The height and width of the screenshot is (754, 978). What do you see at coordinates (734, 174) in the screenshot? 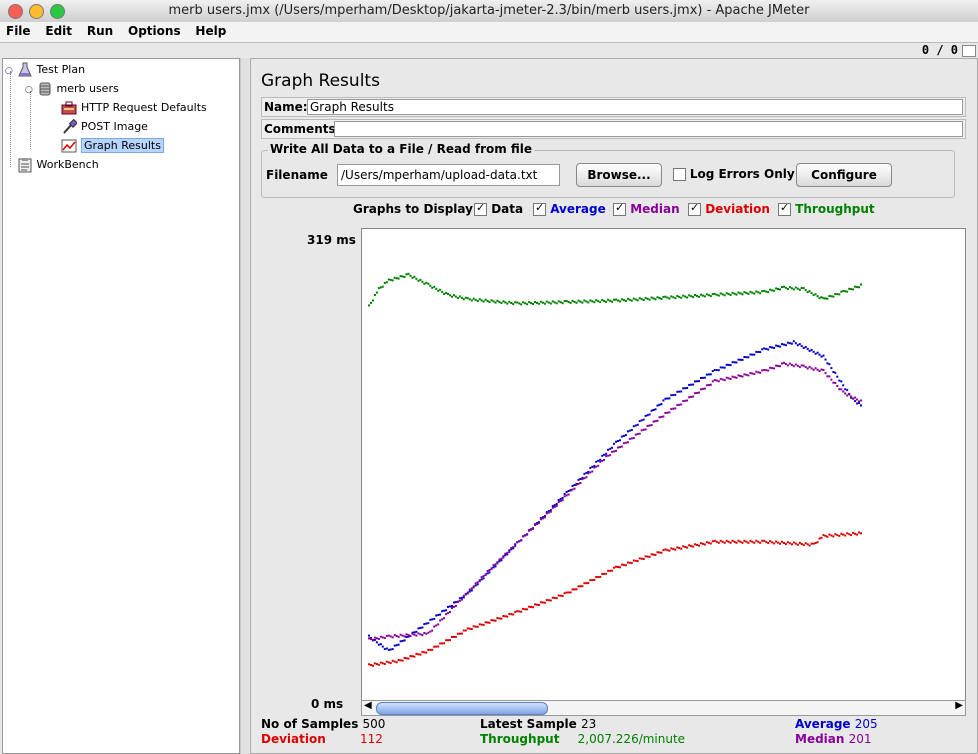
I see `log-errors-toggle: Log Errors Only` at bounding box center [734, 174].